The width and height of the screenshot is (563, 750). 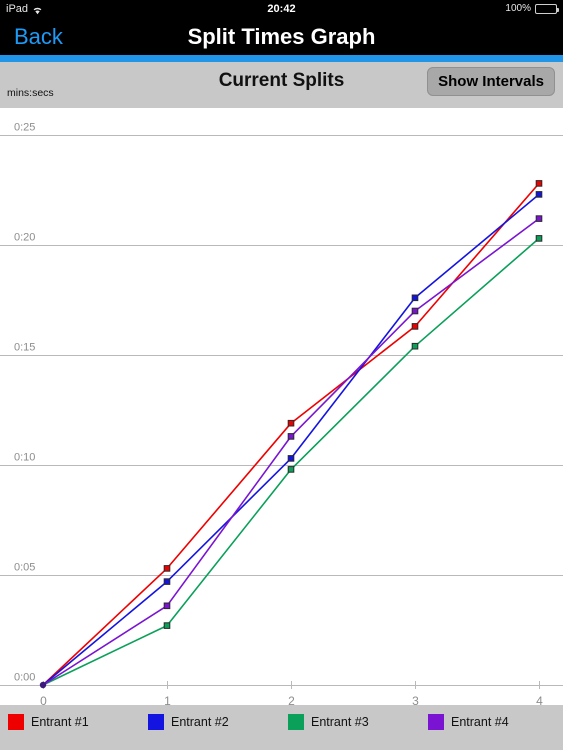 I want to click on legend-item: Entrant #4, so click(x=468, y=721).